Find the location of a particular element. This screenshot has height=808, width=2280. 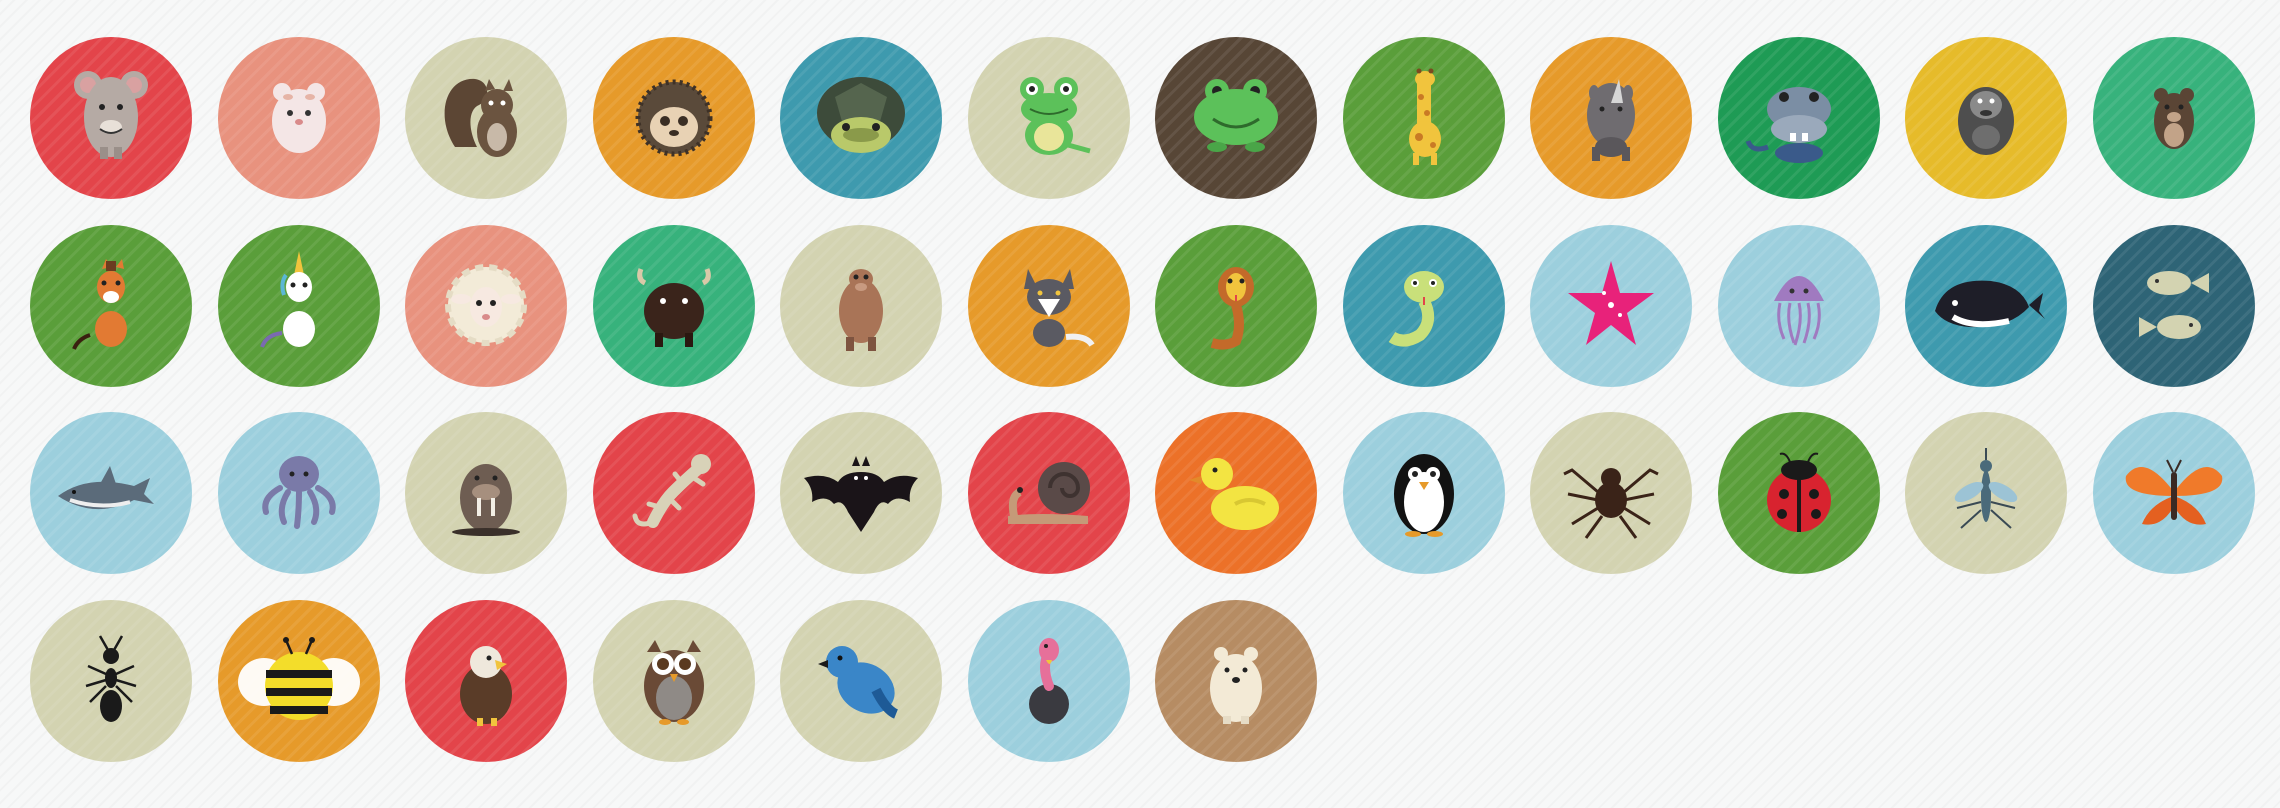

fish-icon is located at coordinates (2173, 305).